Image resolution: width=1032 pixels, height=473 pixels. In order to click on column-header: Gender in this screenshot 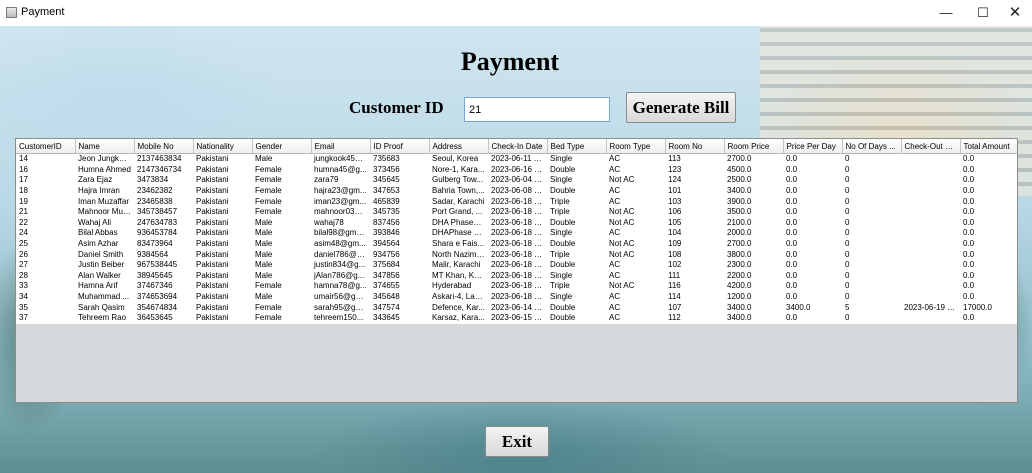, I will do `click(282, 146)`.